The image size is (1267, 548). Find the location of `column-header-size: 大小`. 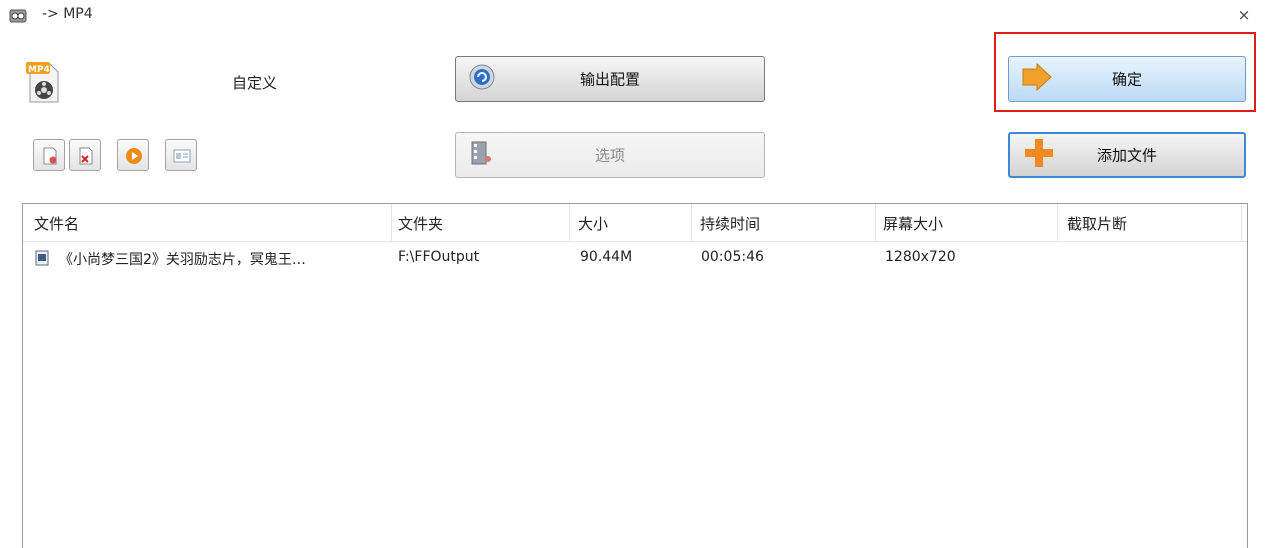

column-header-size: 大小 is located at coordinates (593, 223).